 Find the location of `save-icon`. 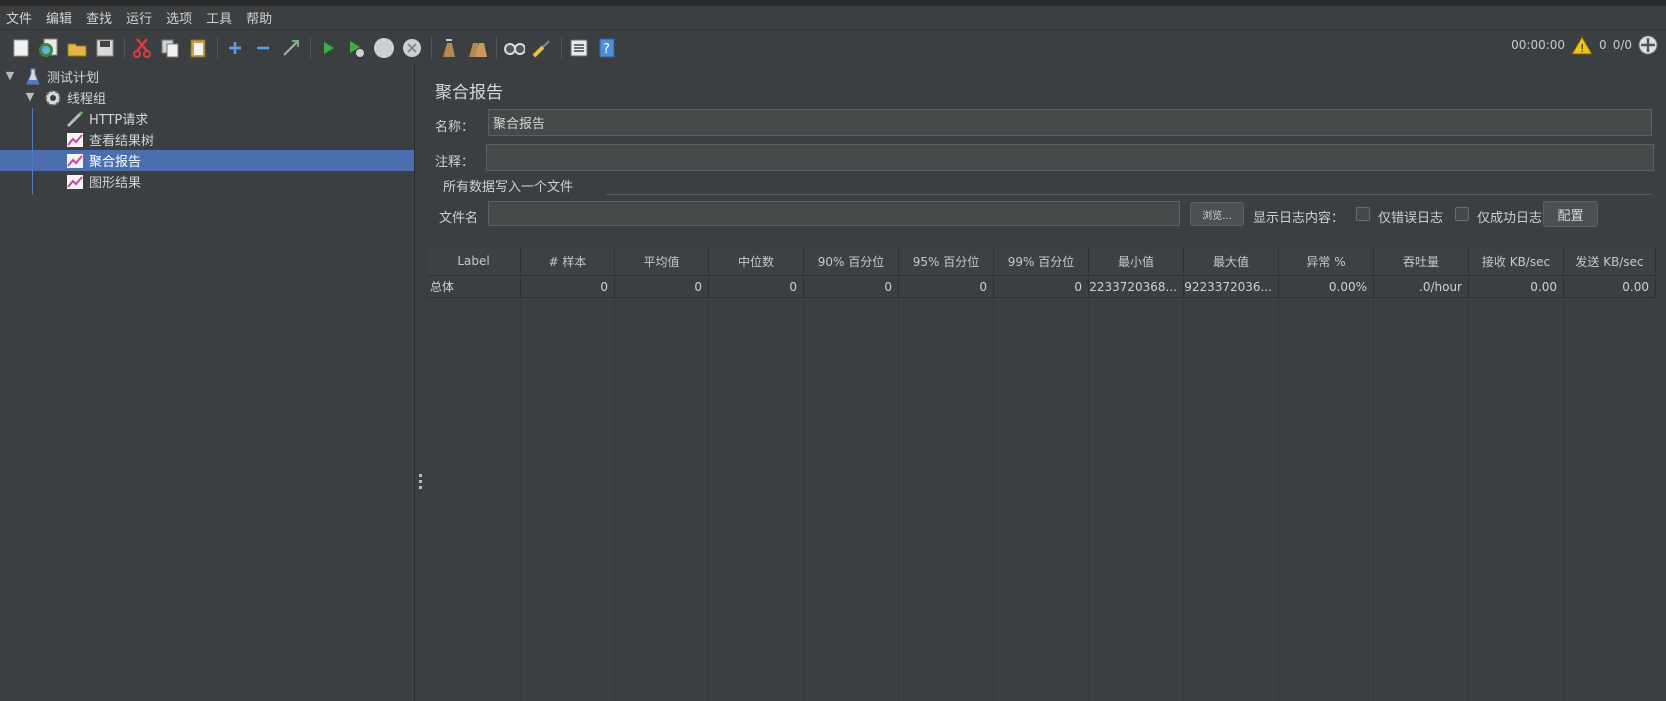

save-icon is located at coordinates (105, 48).